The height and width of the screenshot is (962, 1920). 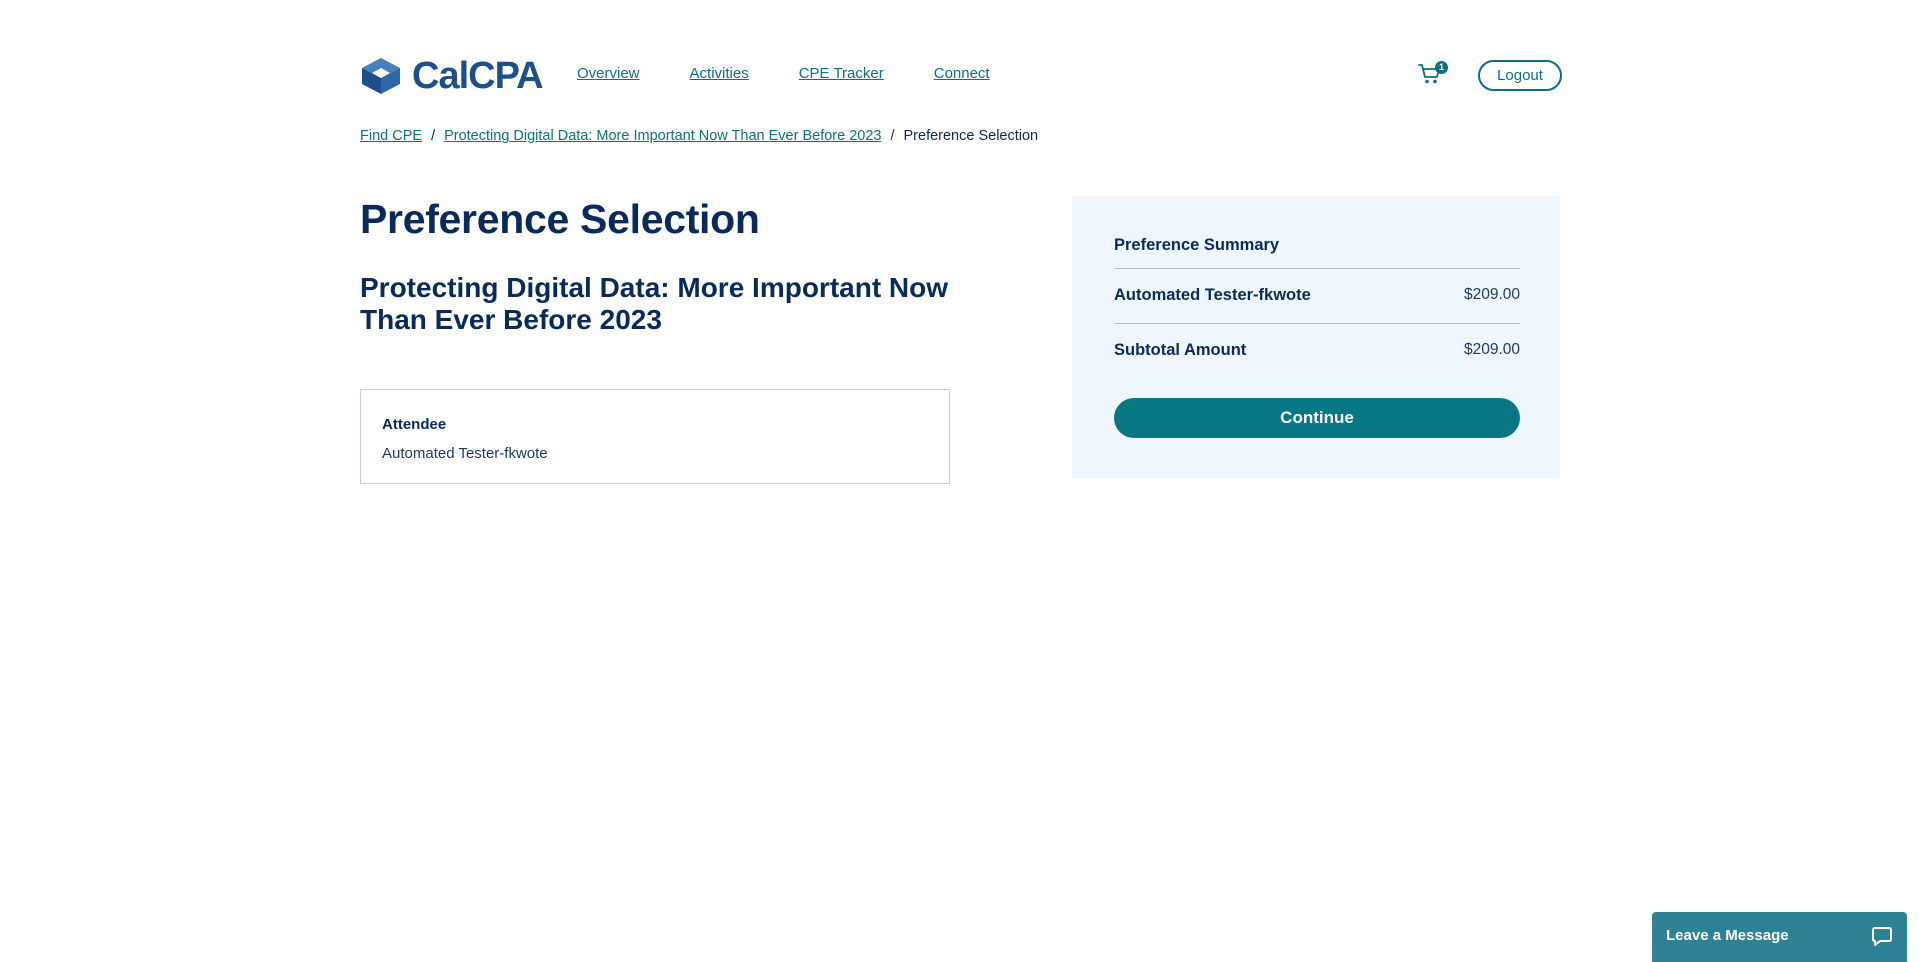 What do you see at coordinates (719, 73) in the screenshot?
I see `nav-link-activities: Activities` at bounding box center [719, 73].